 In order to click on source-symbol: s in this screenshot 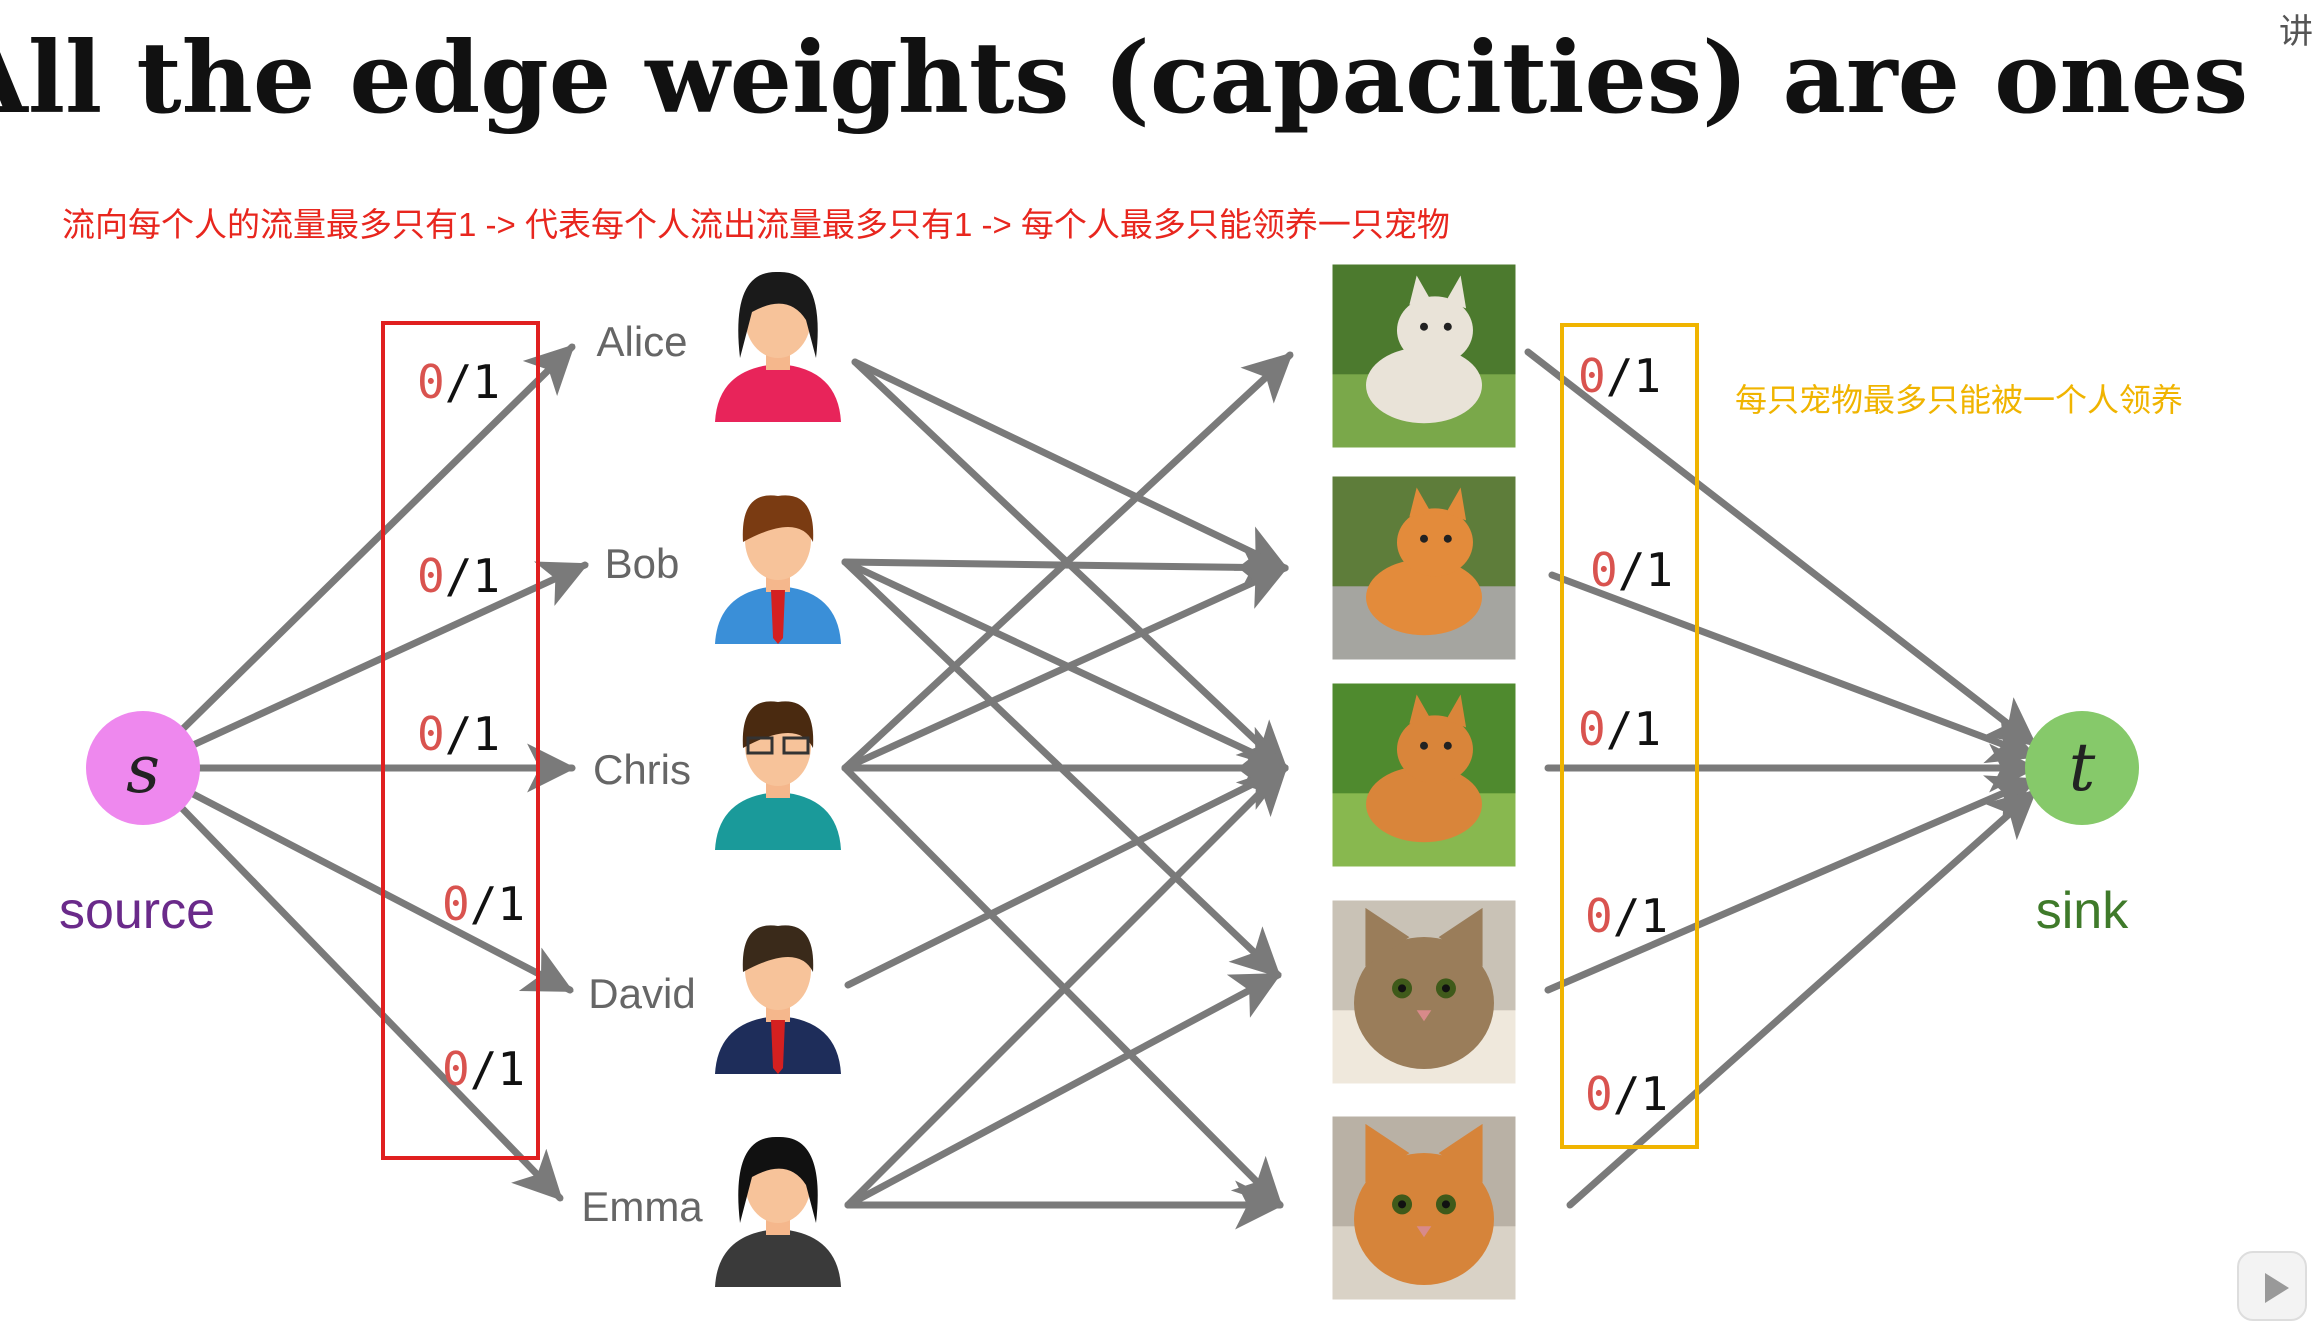, I will do `click(143, 769)`.